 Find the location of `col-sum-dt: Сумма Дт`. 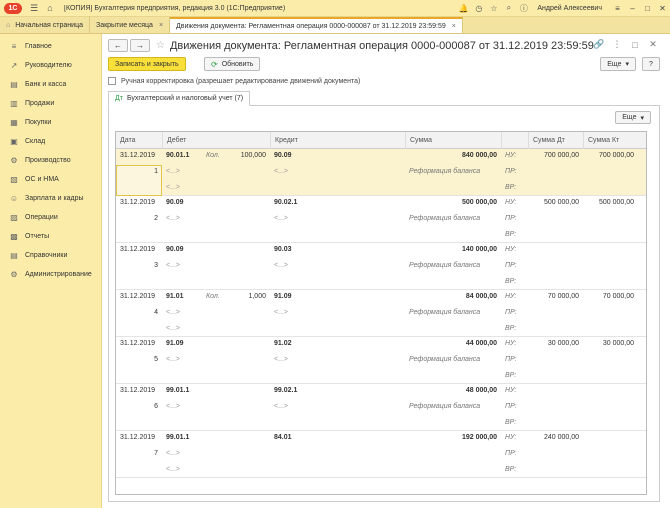

col-sum-dt: Сумма Дт is located at coordinates (555, 140).